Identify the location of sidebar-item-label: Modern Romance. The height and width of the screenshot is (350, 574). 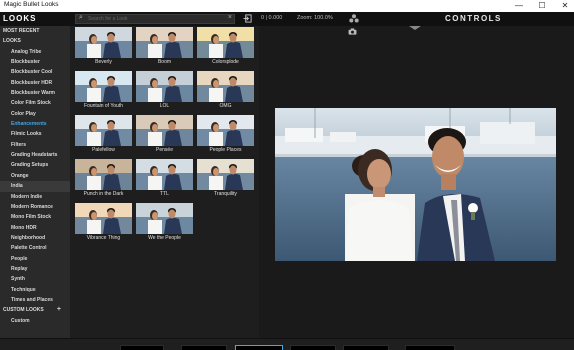
(32, 206).